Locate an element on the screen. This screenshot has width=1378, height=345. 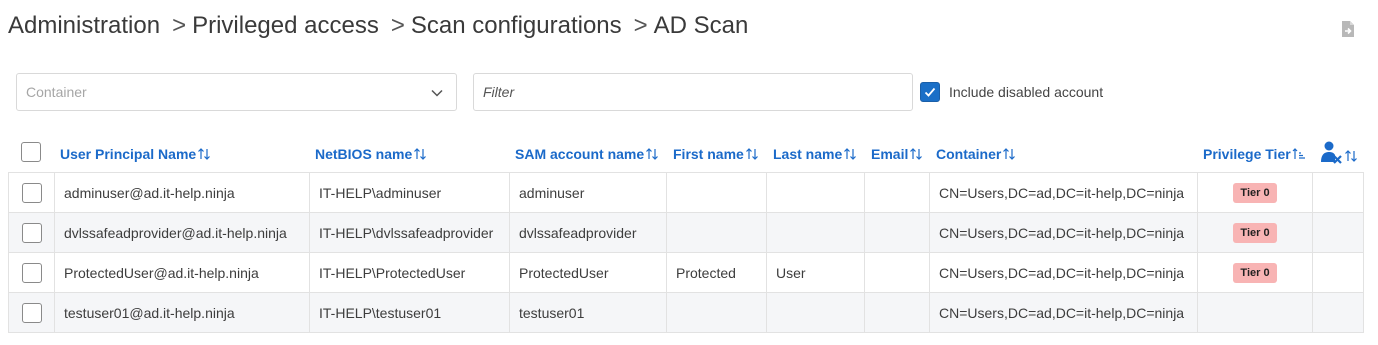
tier-cell is located at coordinates (1255, 312).